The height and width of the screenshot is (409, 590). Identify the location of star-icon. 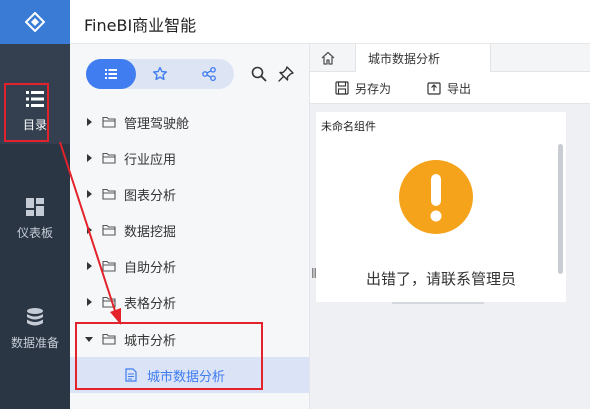
(160, 73).